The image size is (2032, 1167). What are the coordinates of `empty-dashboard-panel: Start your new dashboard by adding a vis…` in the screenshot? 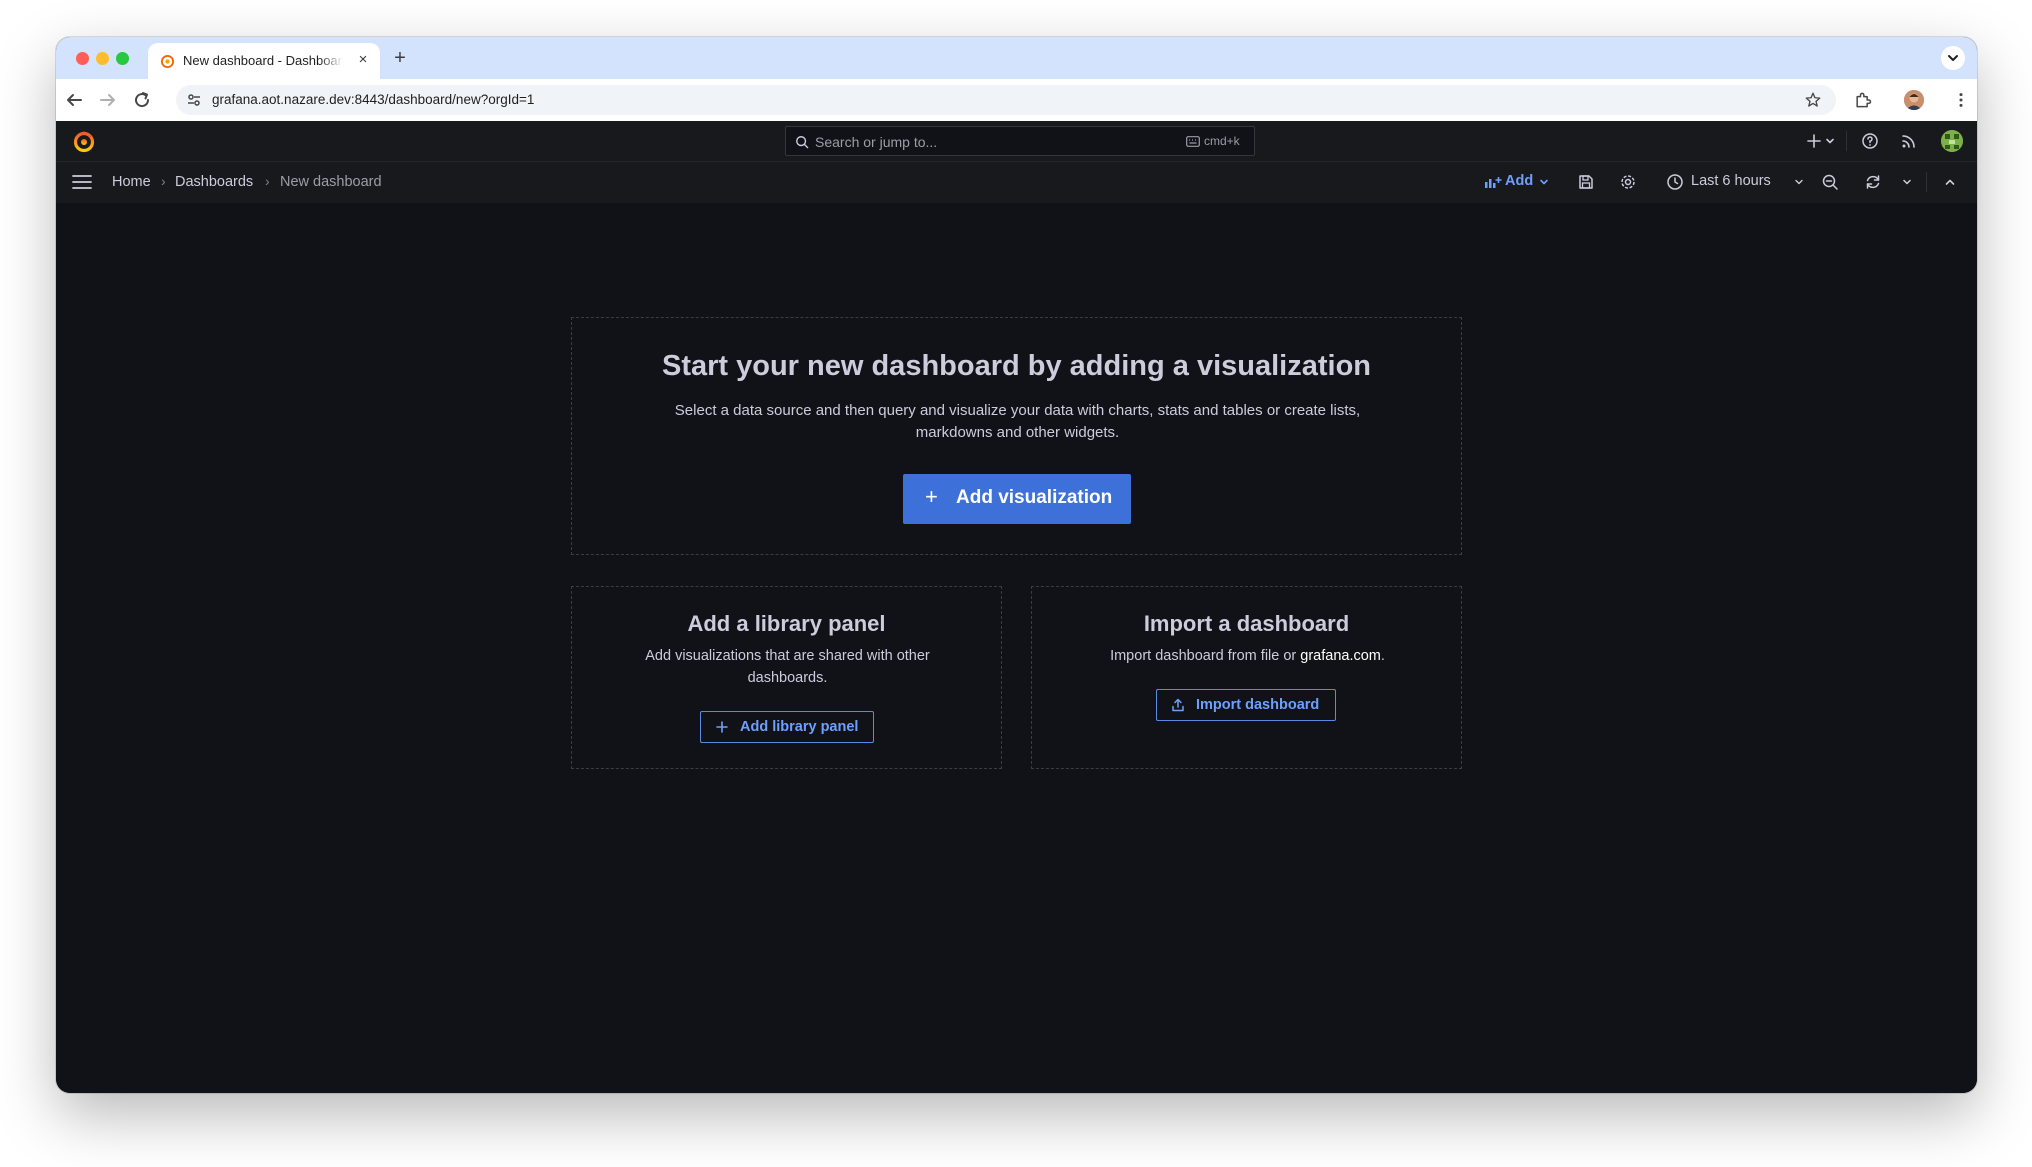 It's located at (1016, 436).